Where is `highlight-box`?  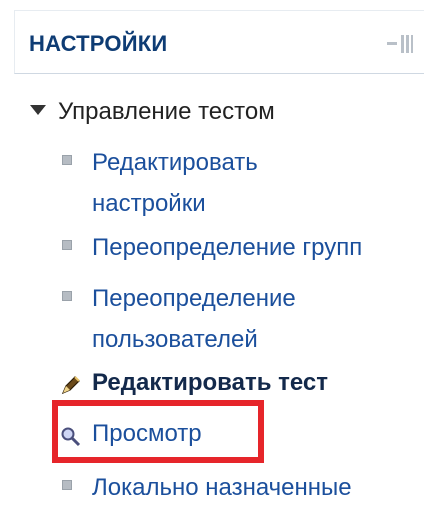
highlight-box is located at coordinates (158, 431).